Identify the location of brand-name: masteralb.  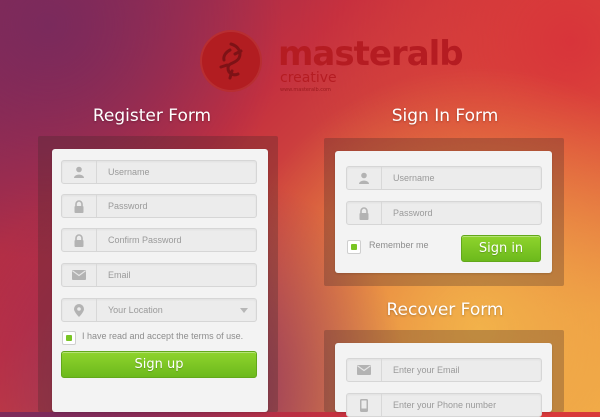
(371, 54).